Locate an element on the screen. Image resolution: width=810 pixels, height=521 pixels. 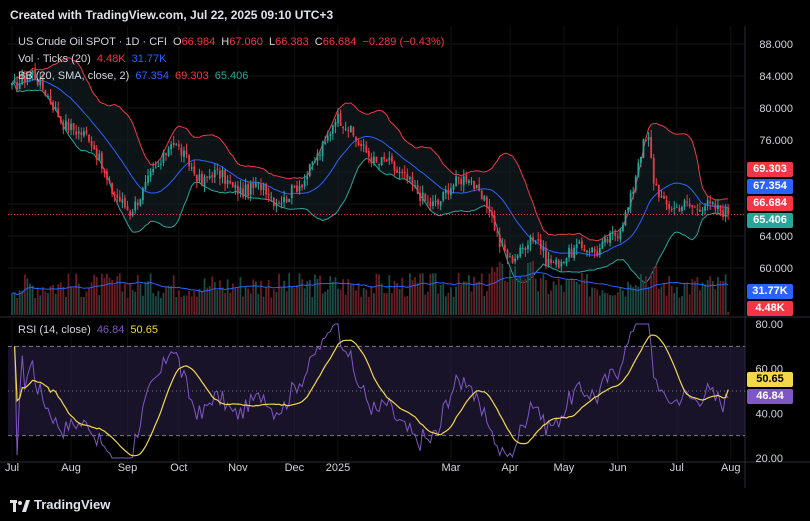
time-tick-label: Mar is located at coordinates (450, 468).